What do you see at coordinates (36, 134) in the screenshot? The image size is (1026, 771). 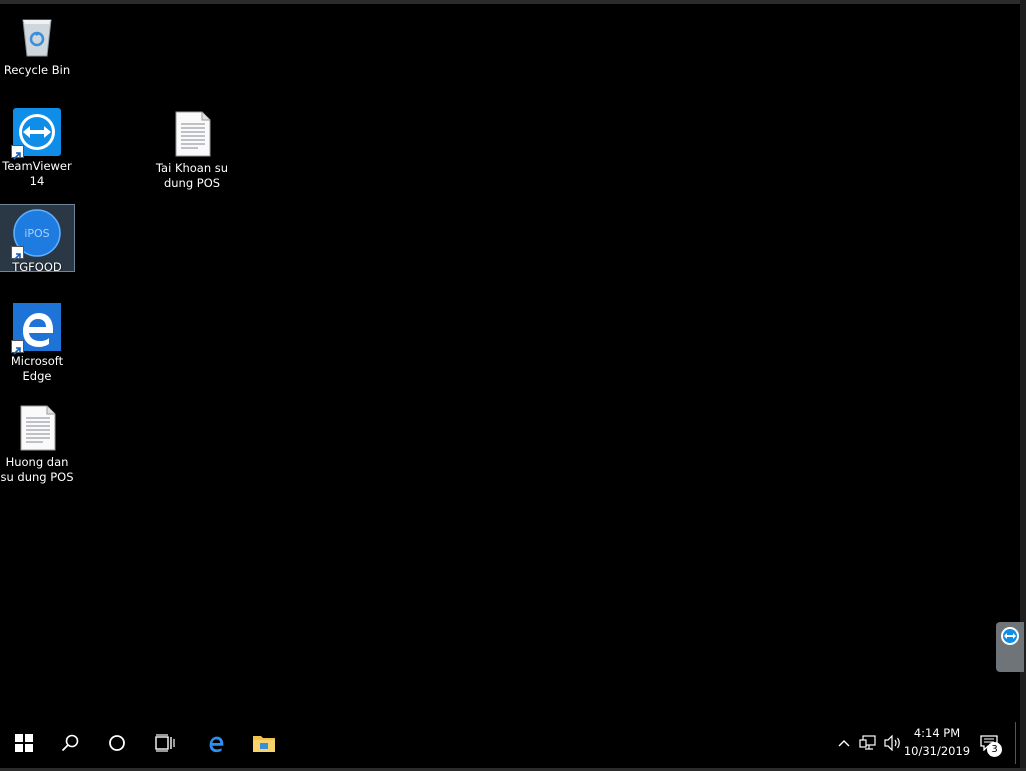 I see `teamviewer-icon` at bounding box center [36, 134].